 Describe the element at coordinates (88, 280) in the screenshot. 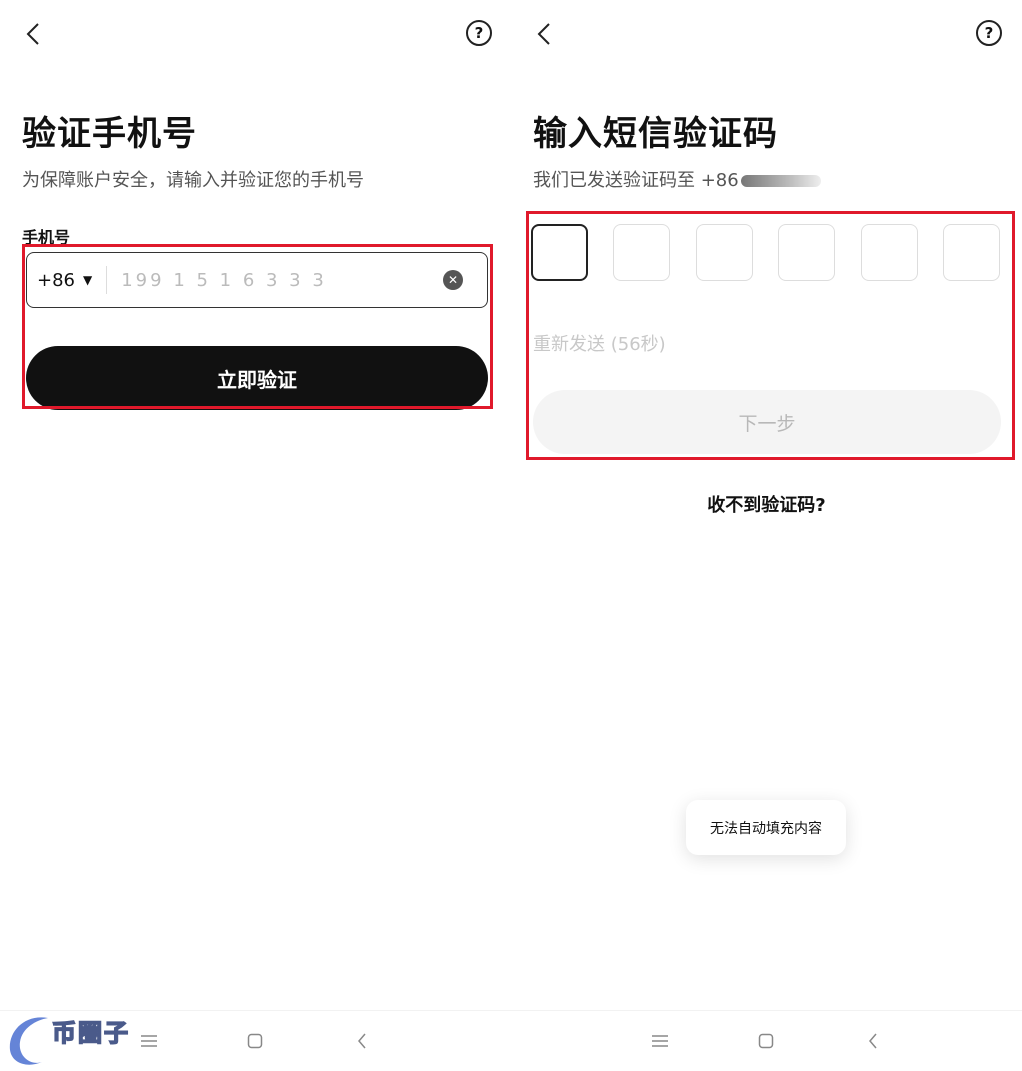

I see `caret-down-icon: ▼` at that location.